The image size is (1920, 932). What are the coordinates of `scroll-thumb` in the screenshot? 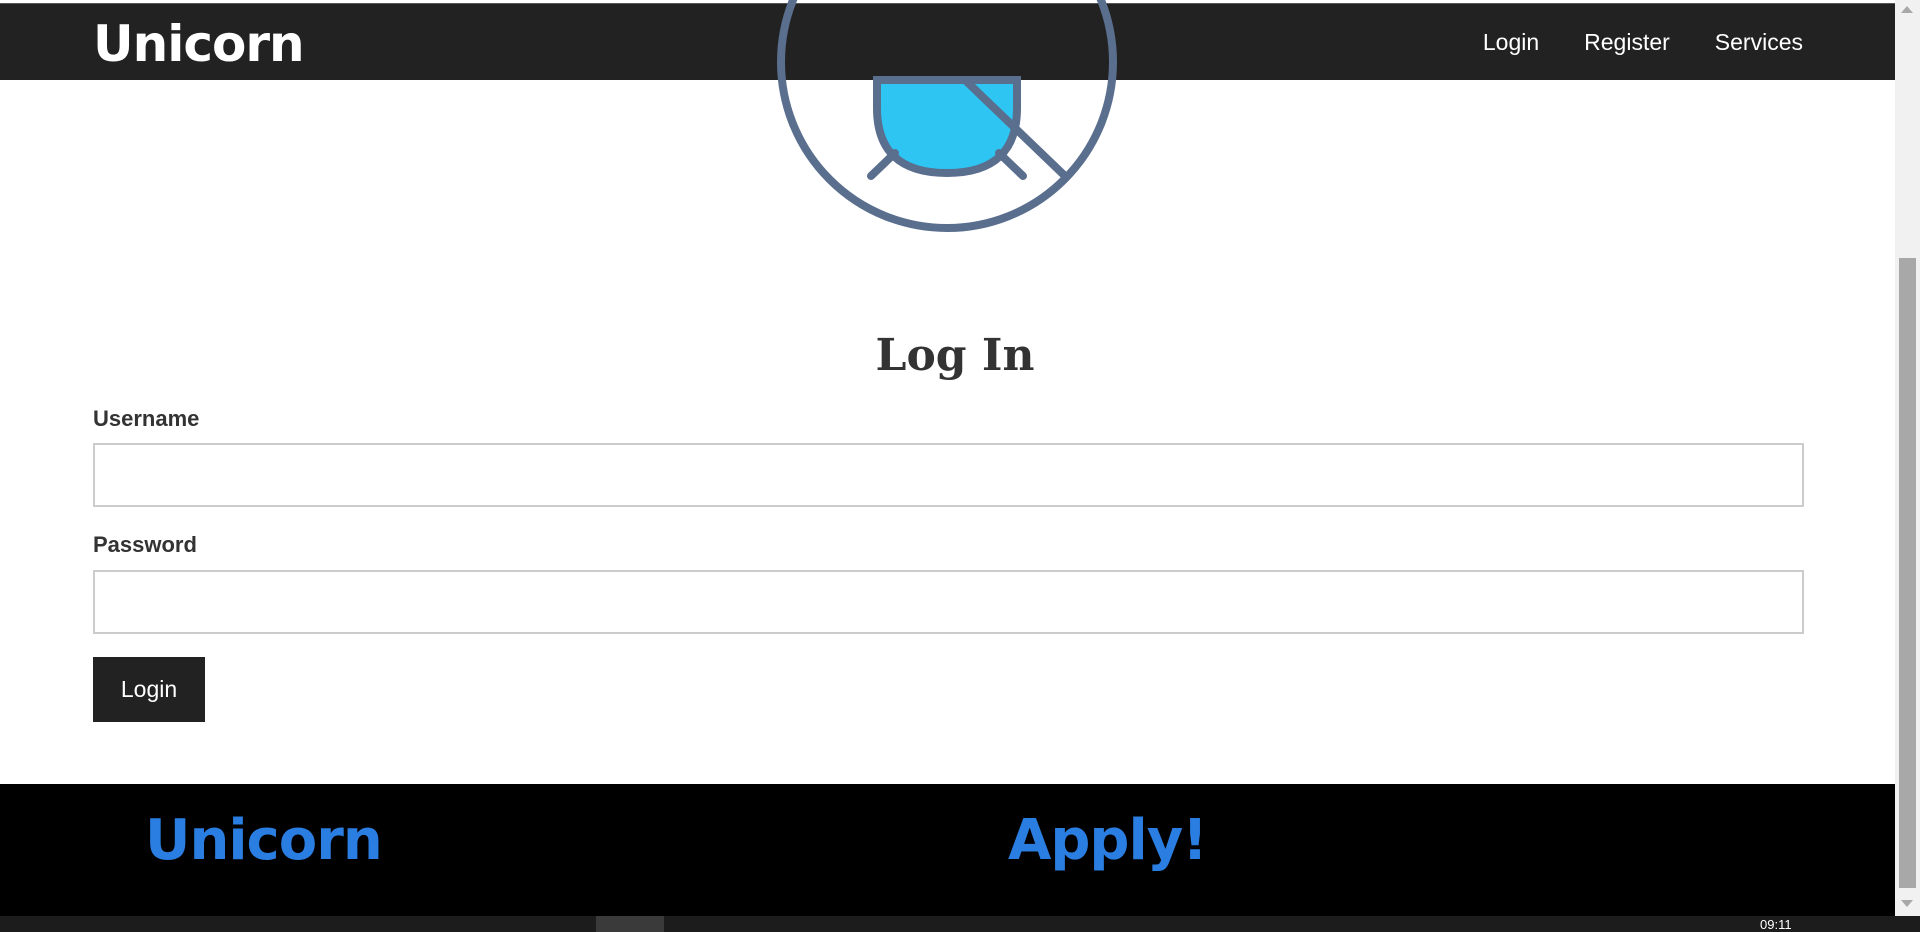 It's located at (1907, 573).